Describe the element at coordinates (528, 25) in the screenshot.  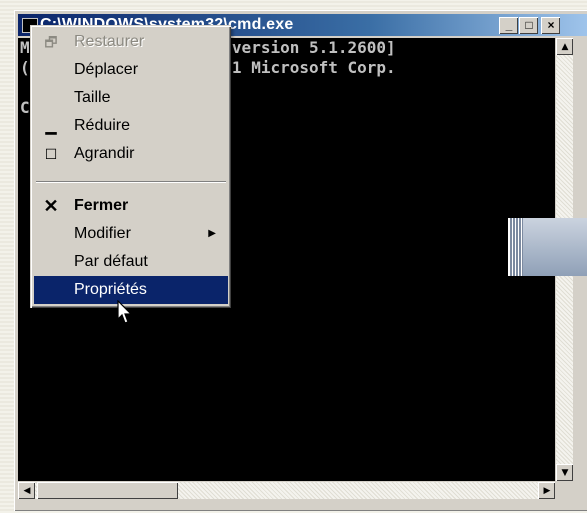
I see `maximize-button: □` at that location.